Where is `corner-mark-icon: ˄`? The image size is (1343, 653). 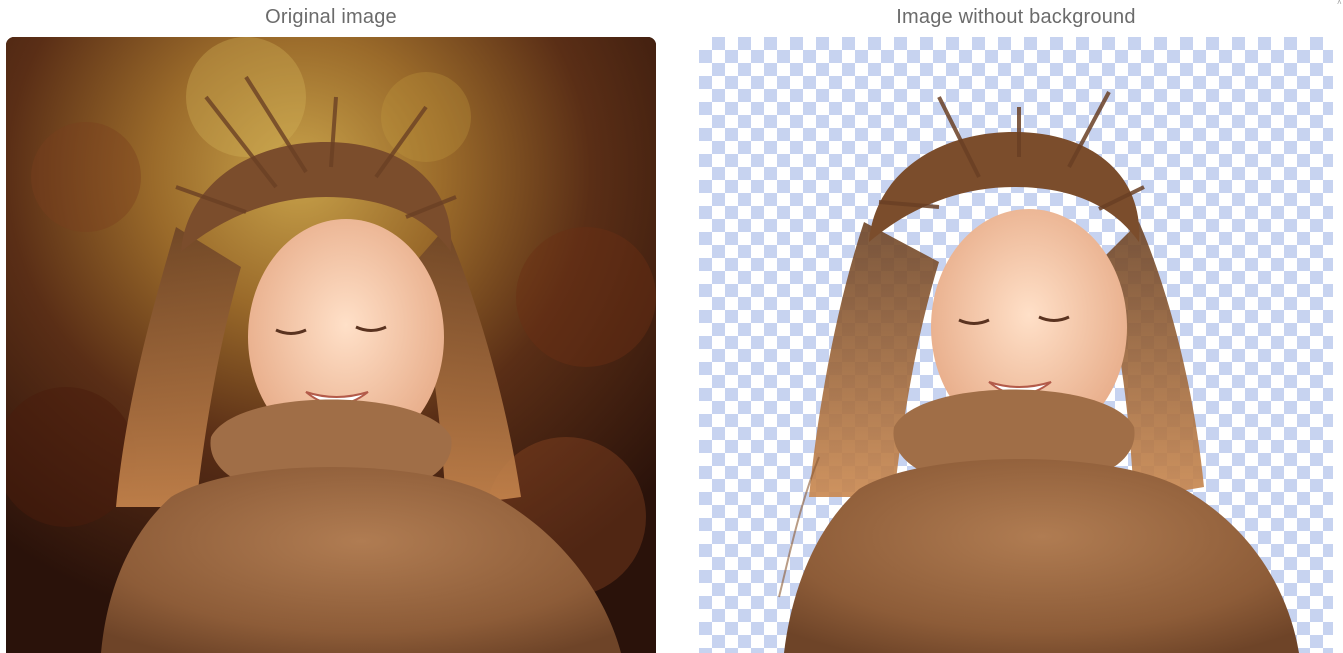
corner-mark-icon: ˄ is located at coordinates (1339, 3).